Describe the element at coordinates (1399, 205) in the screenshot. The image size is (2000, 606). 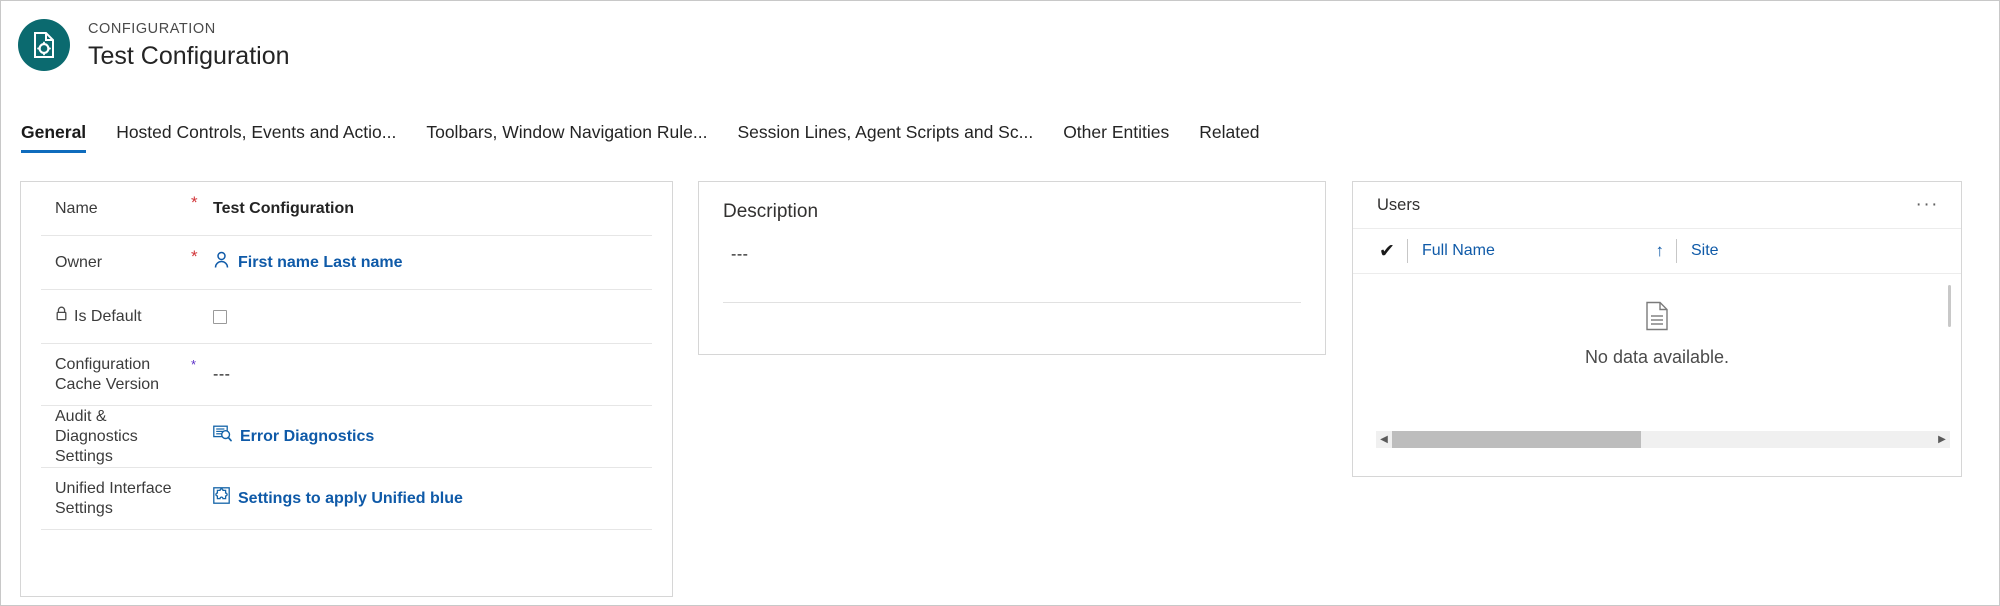
I see `users-title: Users` at that location.